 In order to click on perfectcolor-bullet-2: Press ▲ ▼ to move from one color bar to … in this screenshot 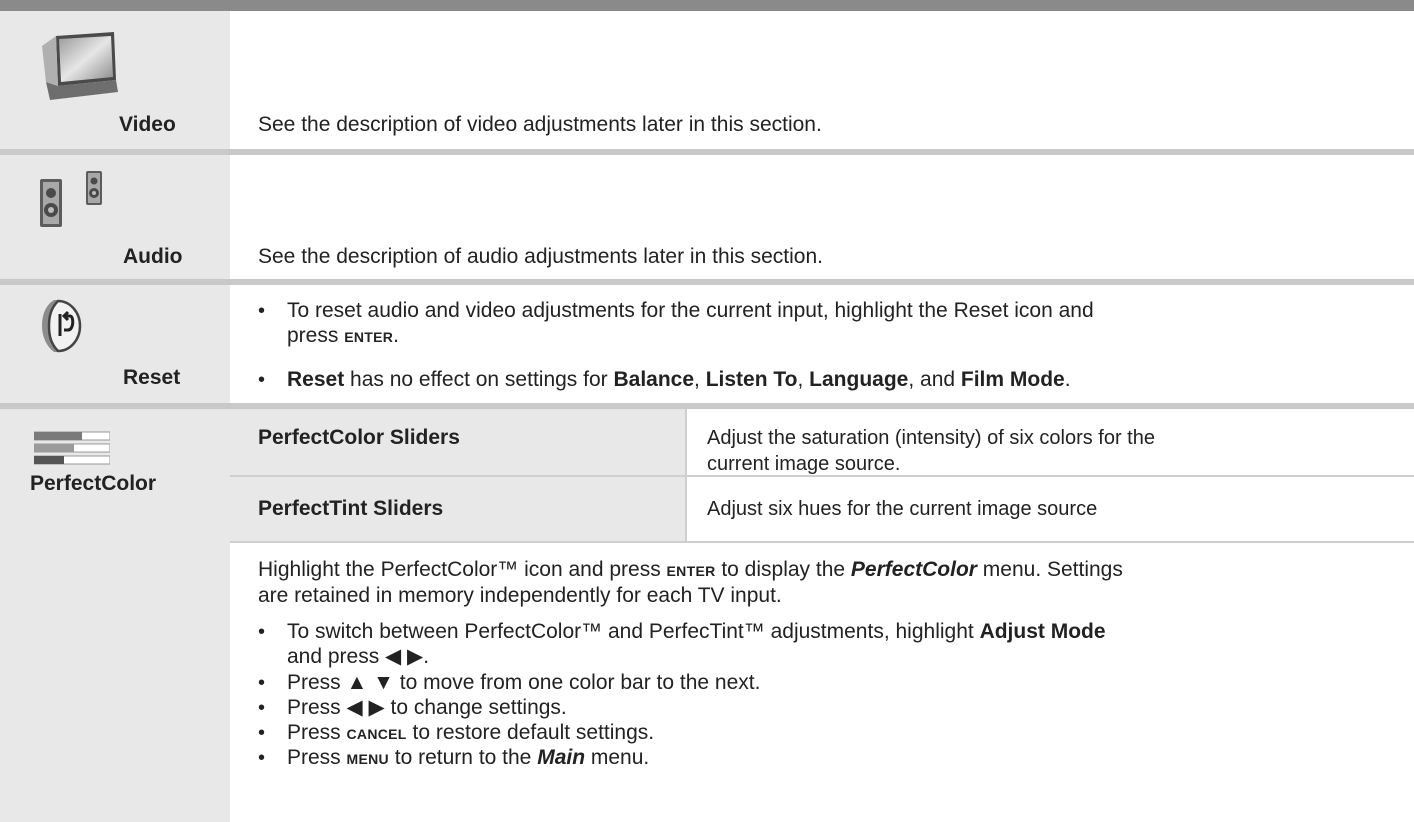, I will do `click(524, 682)`.